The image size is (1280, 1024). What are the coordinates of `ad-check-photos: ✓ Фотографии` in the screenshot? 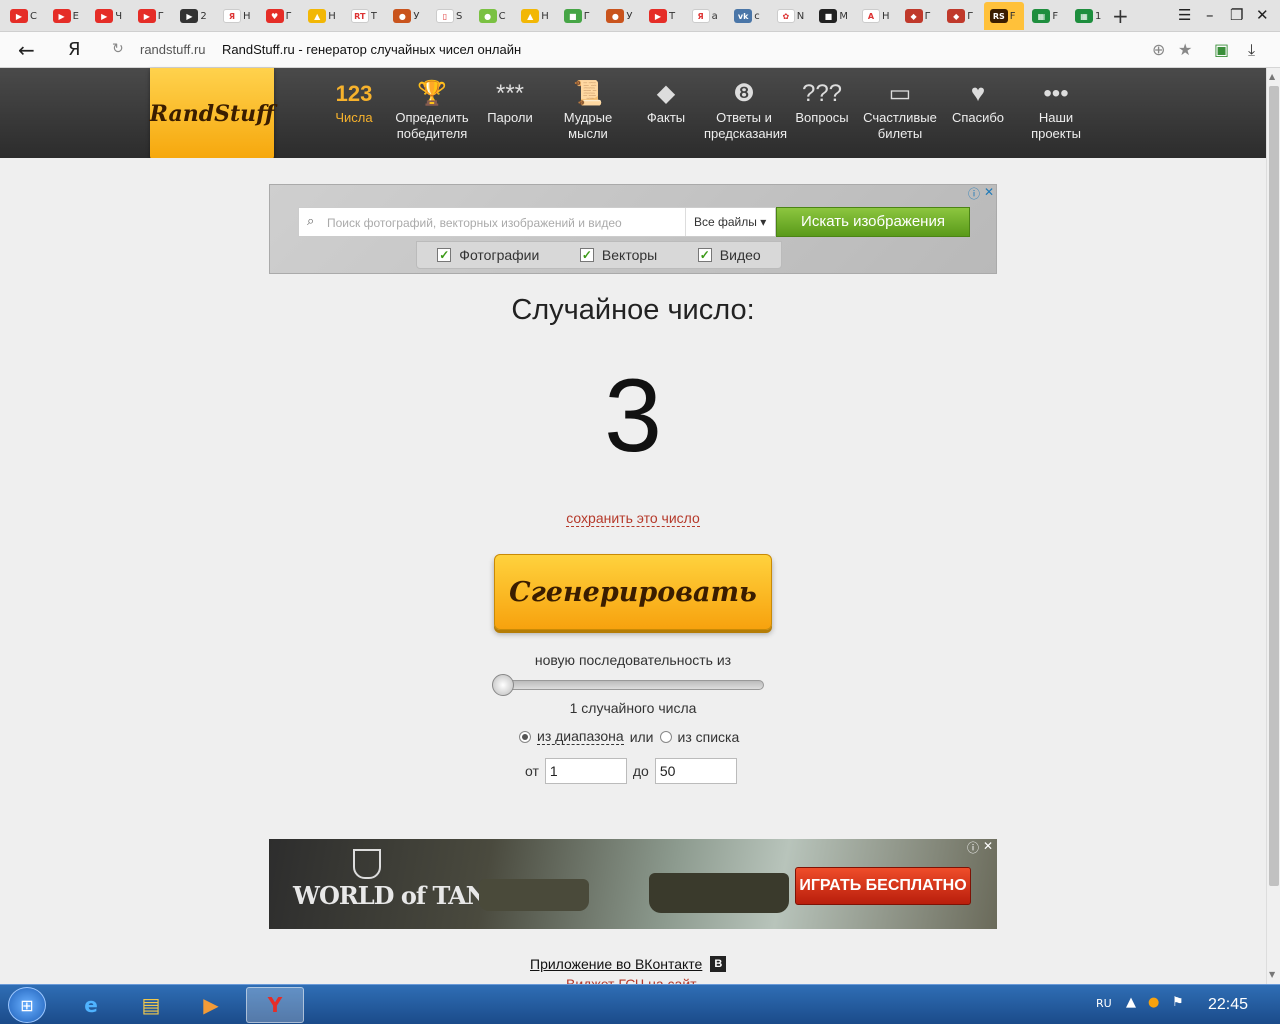 It's located at (488, 255).